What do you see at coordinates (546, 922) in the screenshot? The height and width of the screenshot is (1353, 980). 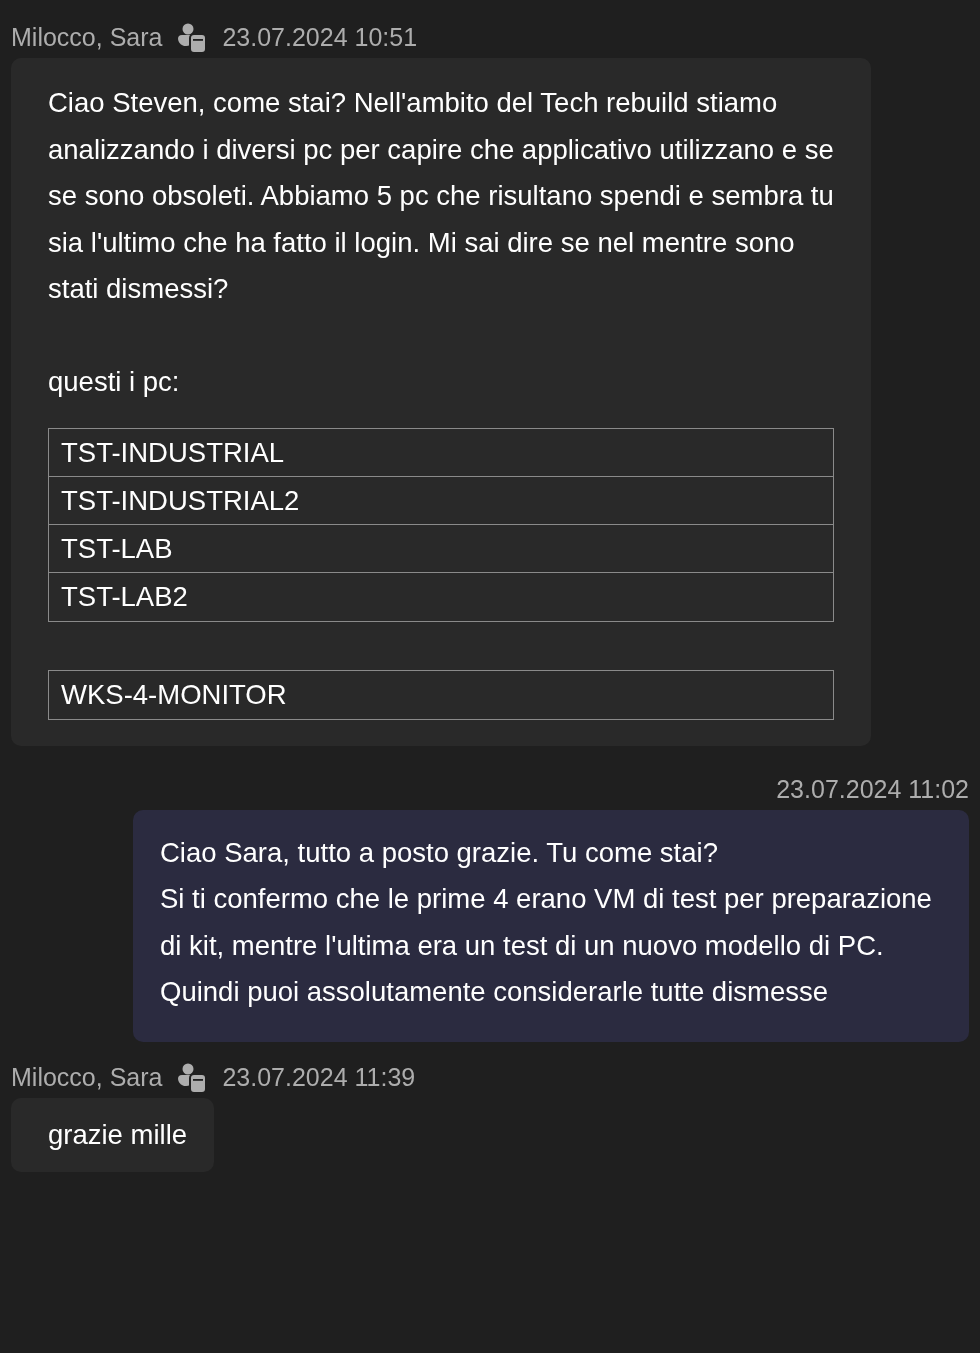 I see `message-text: Ciao Sara, tutto a posto grazie. Tu come stai? Si ti confermo che le prime 4 erano VM di test per preparazione di kit, mentre l'ultima era un test di un nuovo modello di PC. Quindi puoi assolutamente considerarle tutte dismesse` at bounding box center [546, 922].